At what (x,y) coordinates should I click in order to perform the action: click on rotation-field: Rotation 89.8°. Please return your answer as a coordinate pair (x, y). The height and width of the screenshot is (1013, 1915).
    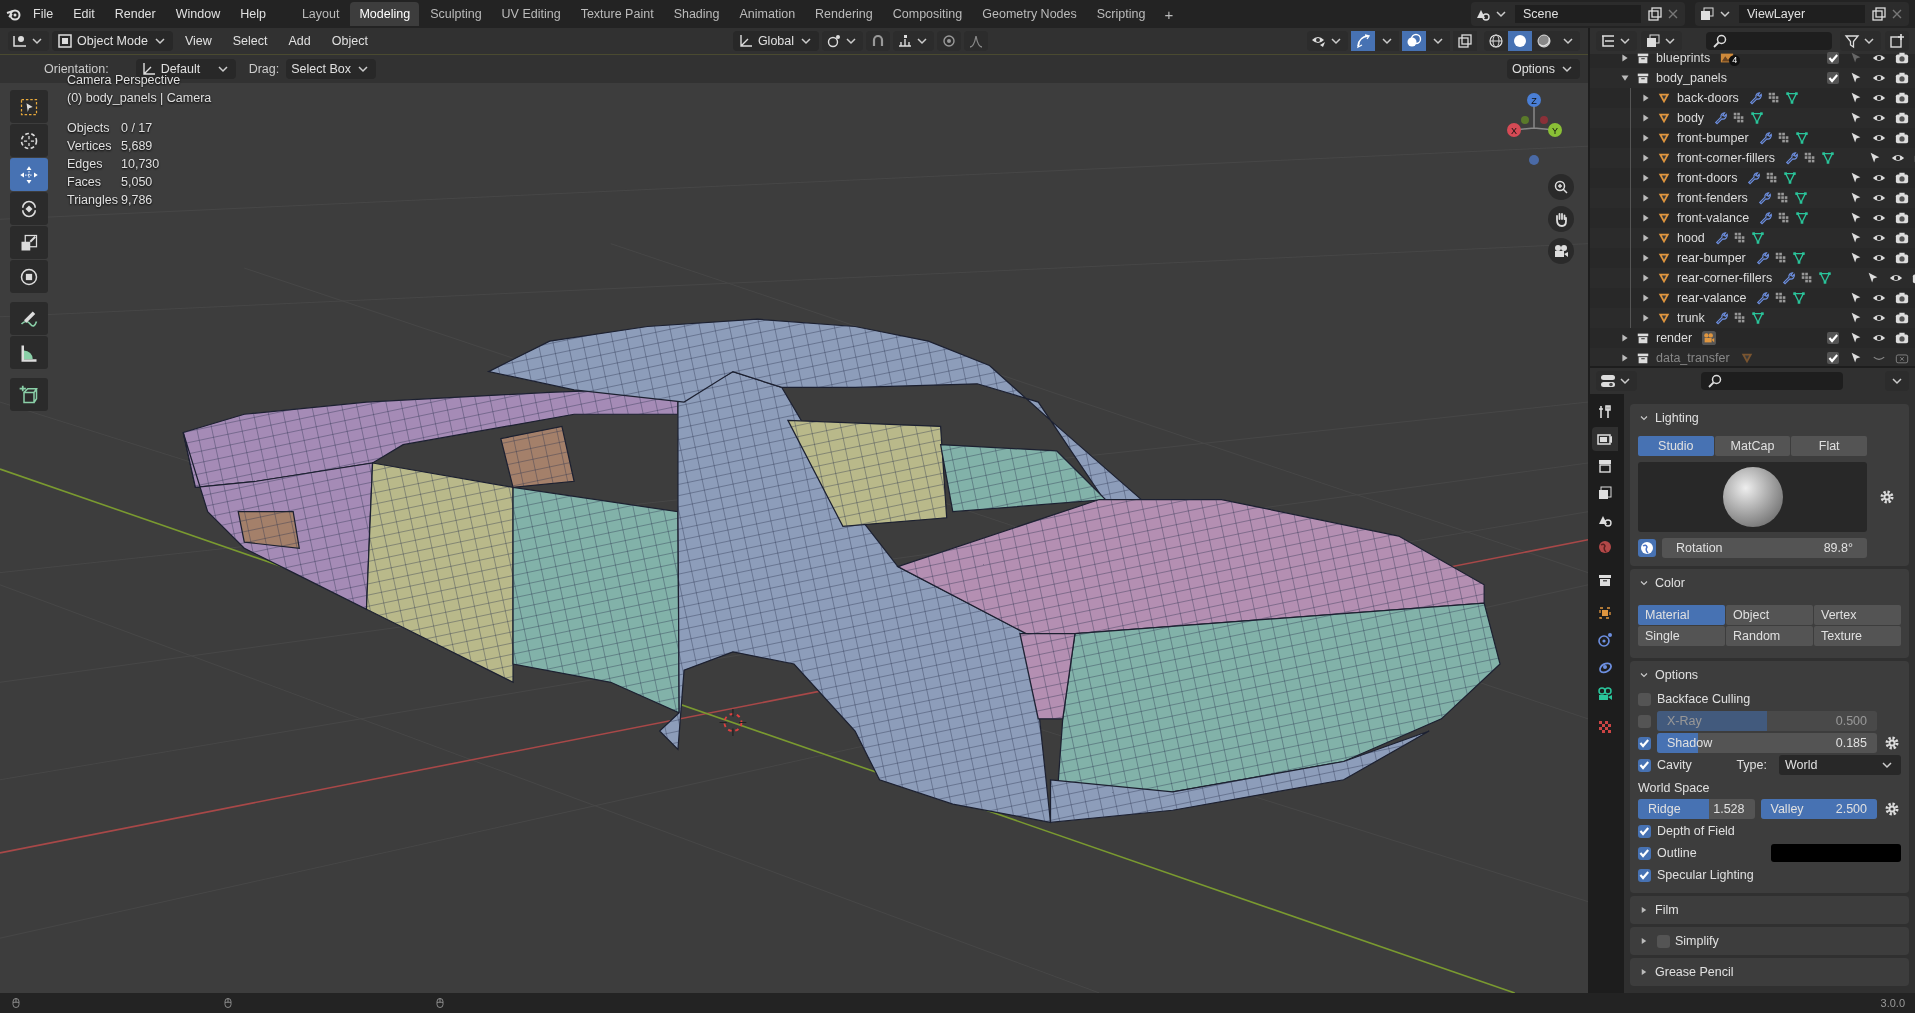
    Looking at the image, I should click on (1764, 548).